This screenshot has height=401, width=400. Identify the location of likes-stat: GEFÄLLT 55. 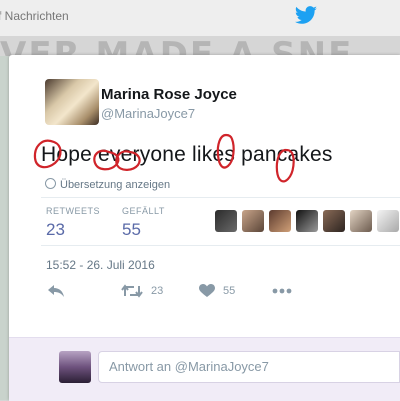
(143, 223).